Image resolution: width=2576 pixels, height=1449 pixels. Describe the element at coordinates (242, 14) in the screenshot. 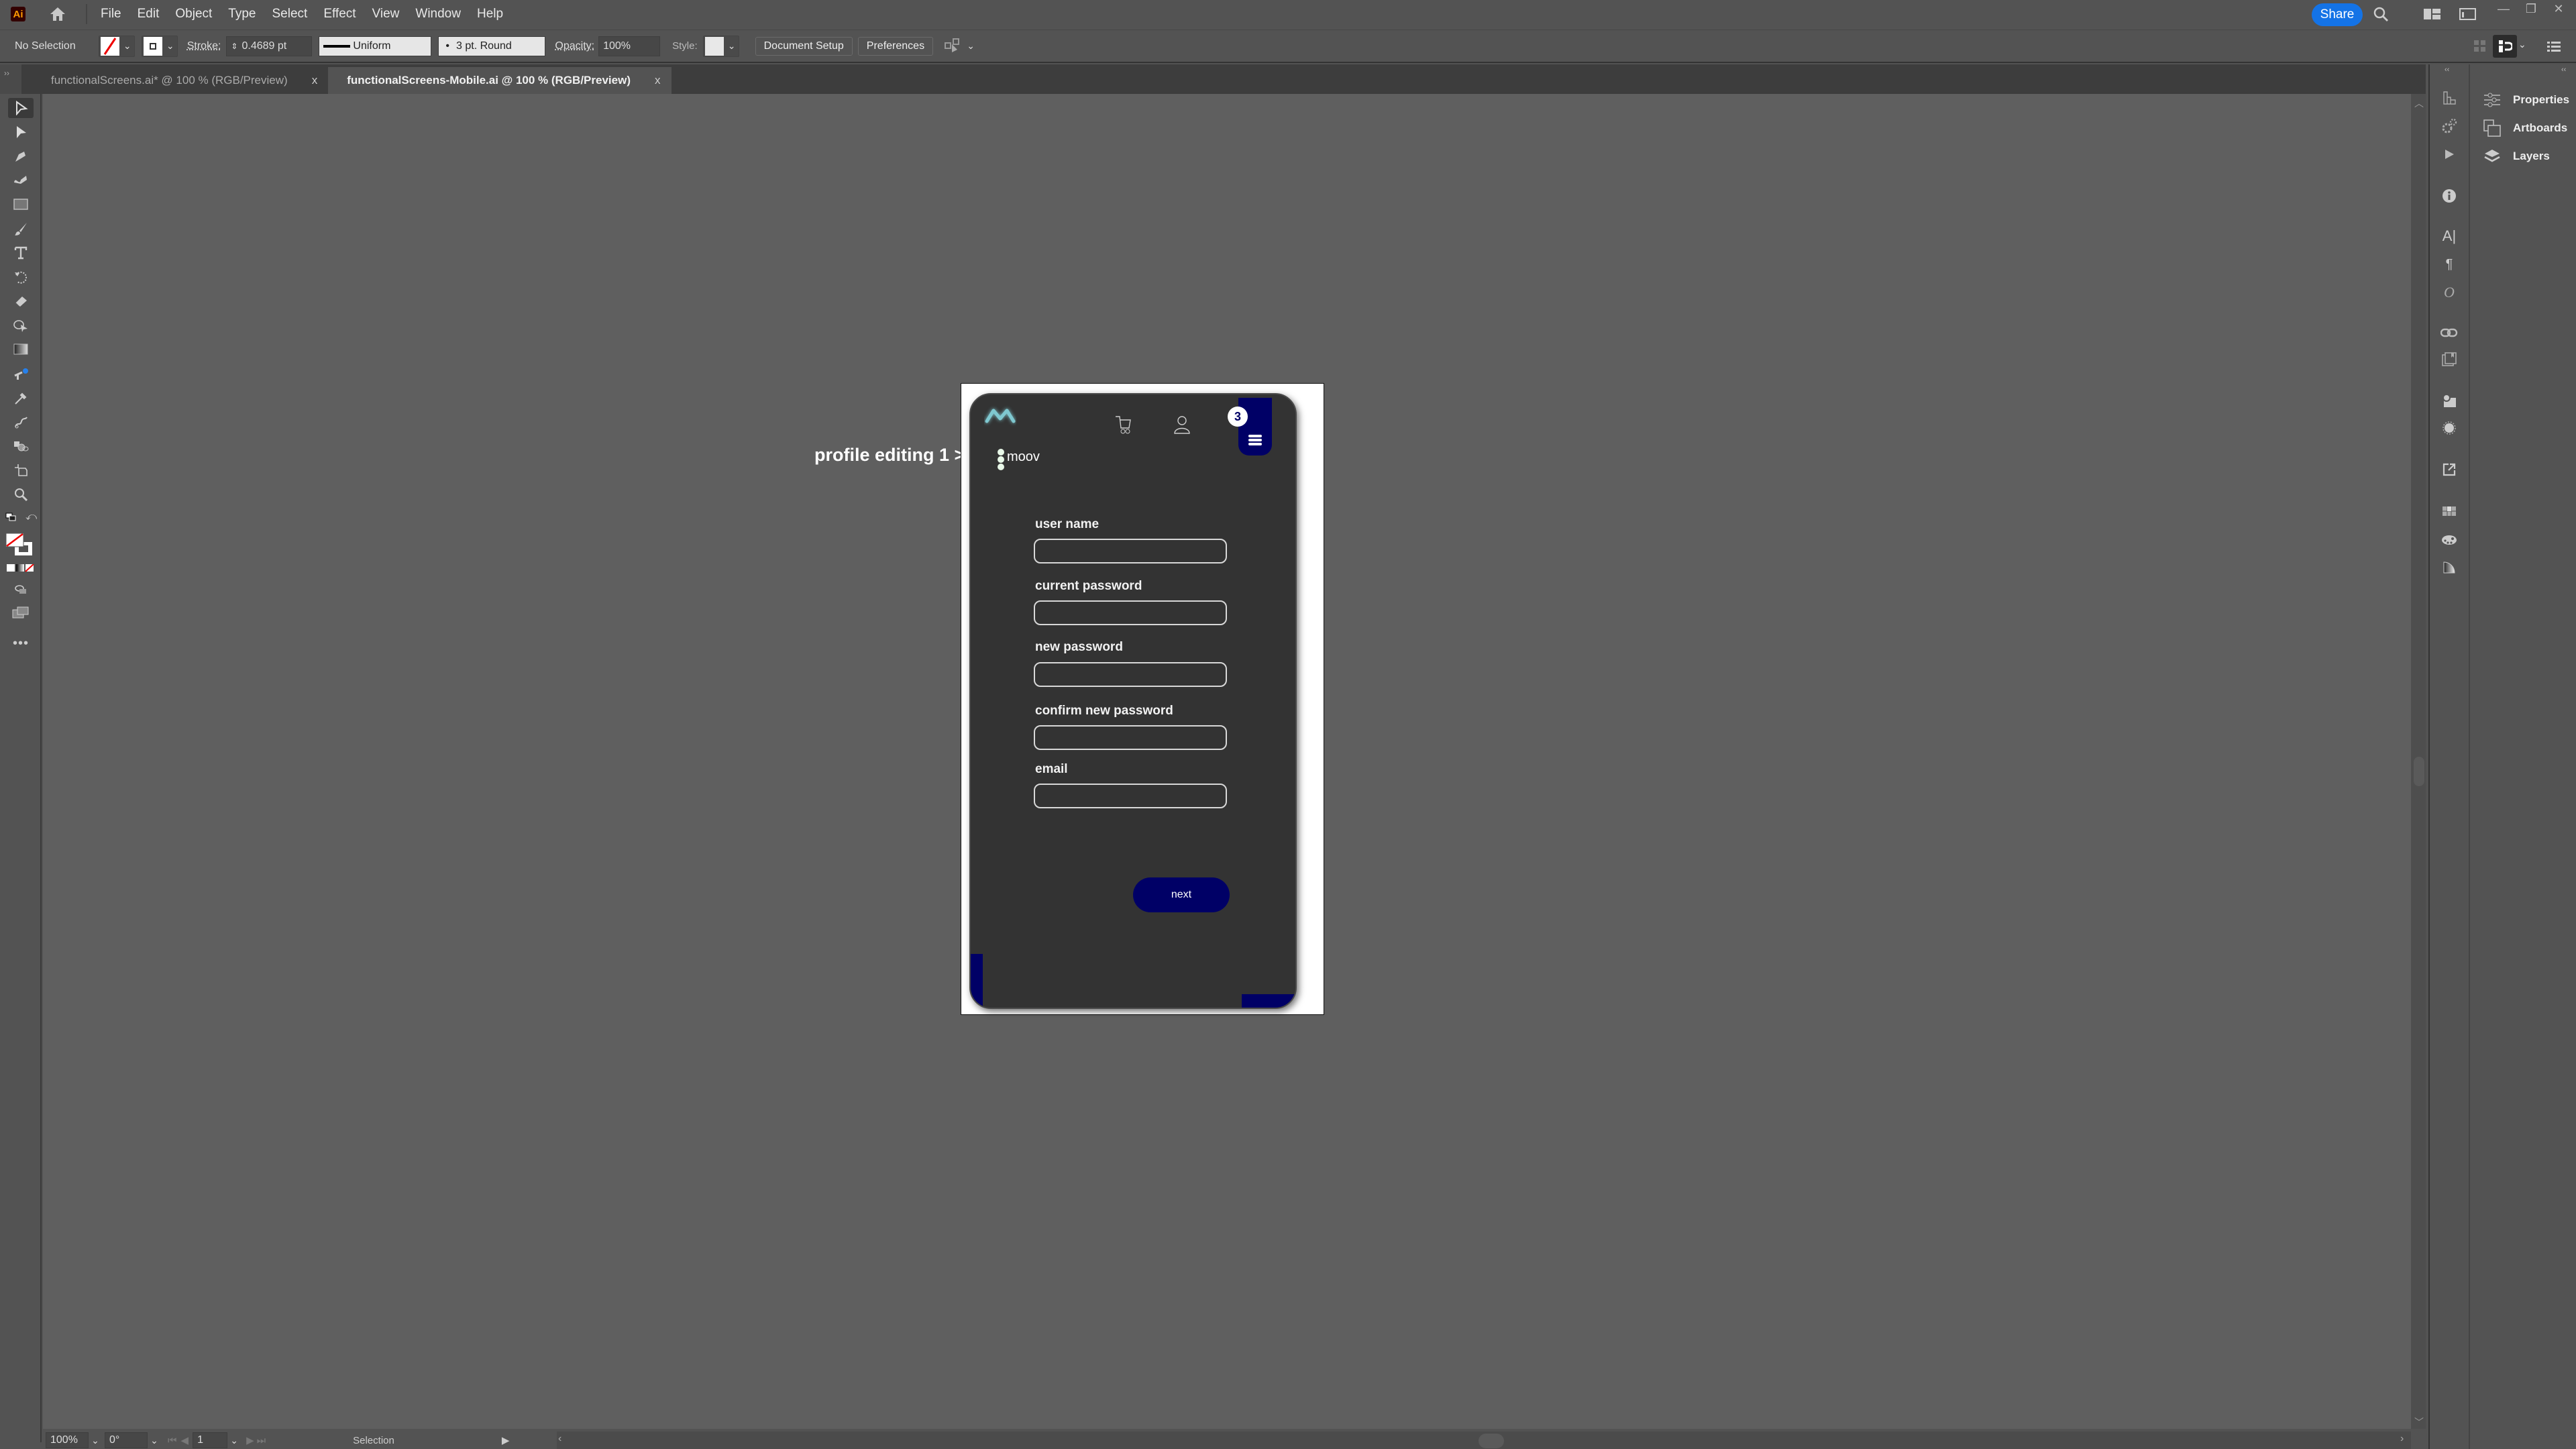

I see `menu-type: Type` at that location.